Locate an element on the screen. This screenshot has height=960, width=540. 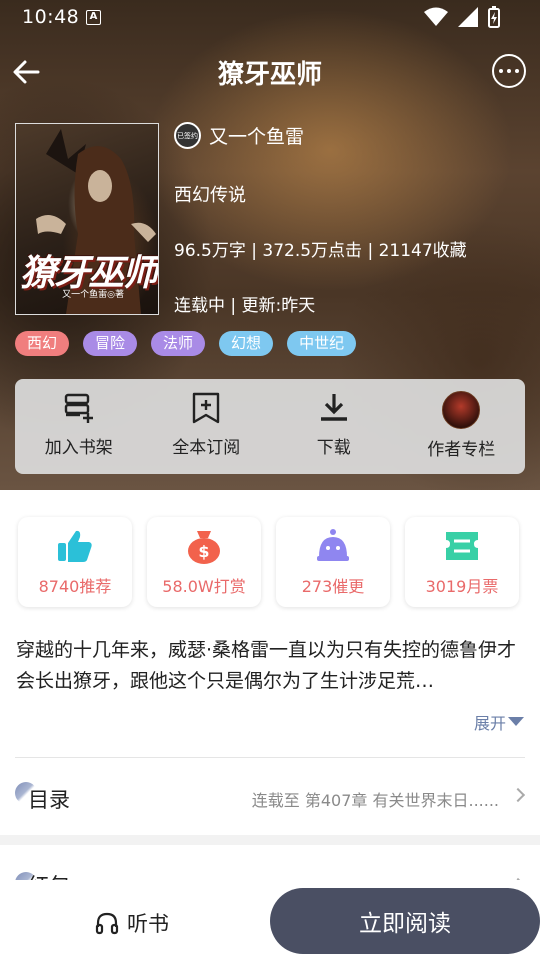
download-label: 下载 is located at coordinates (333, 448).